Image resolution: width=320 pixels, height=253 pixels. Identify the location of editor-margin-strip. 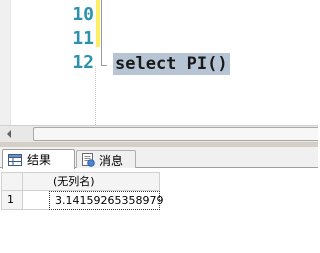
(5, 62).